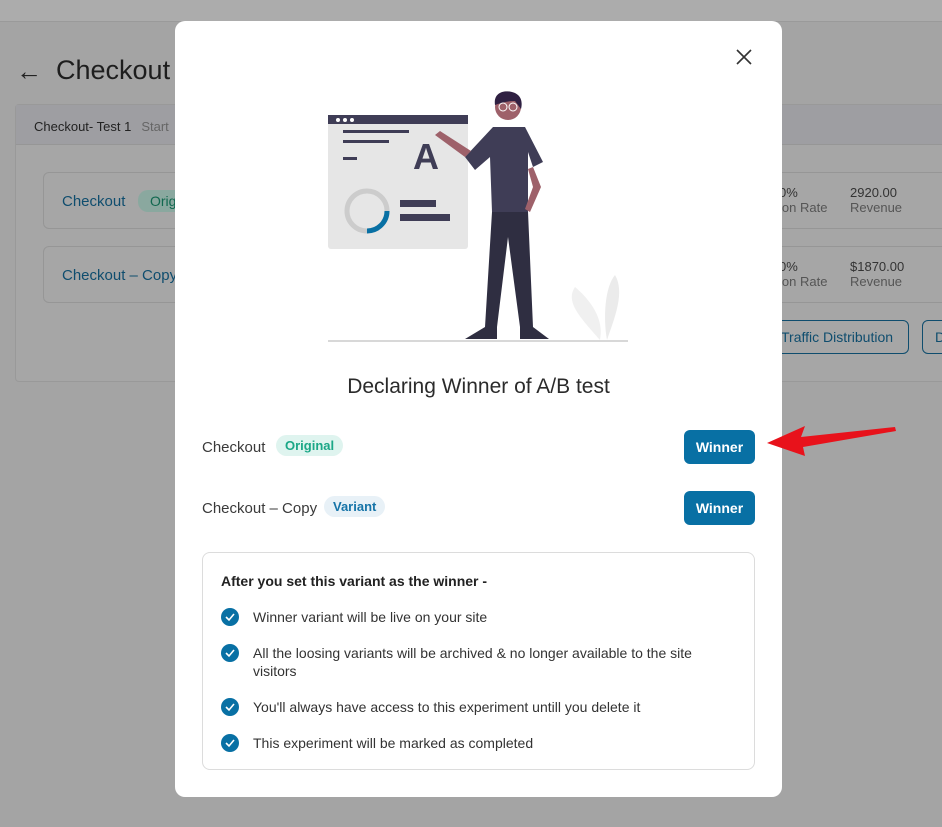 This screenshot has width=942, height=827. Describe the element at coordinates (932, 337) in the screenshot. I see `secondary-button: D` at that location.